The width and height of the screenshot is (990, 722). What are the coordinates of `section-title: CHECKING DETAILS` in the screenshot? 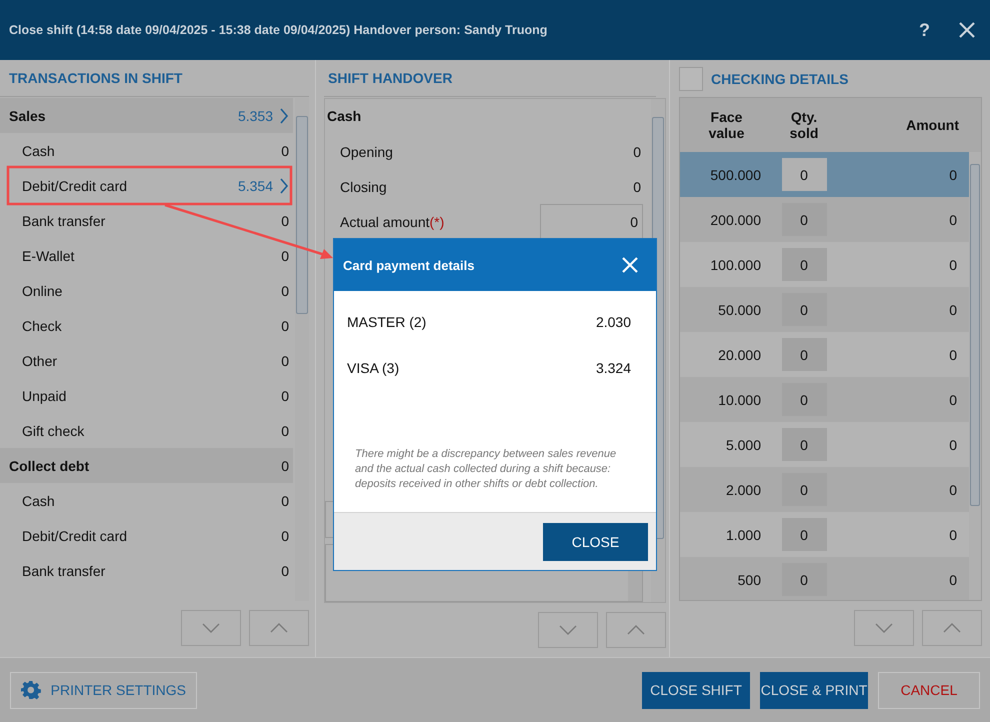 It's located at (779, 78).